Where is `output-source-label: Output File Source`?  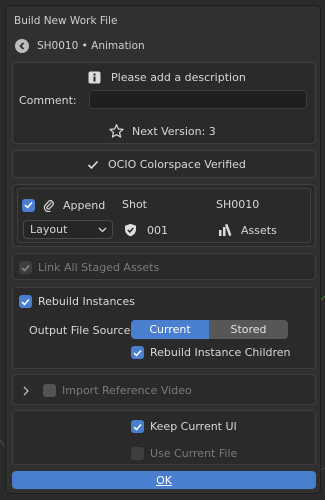
output-source-label: Output File Source is located at coordinates (80, 330).